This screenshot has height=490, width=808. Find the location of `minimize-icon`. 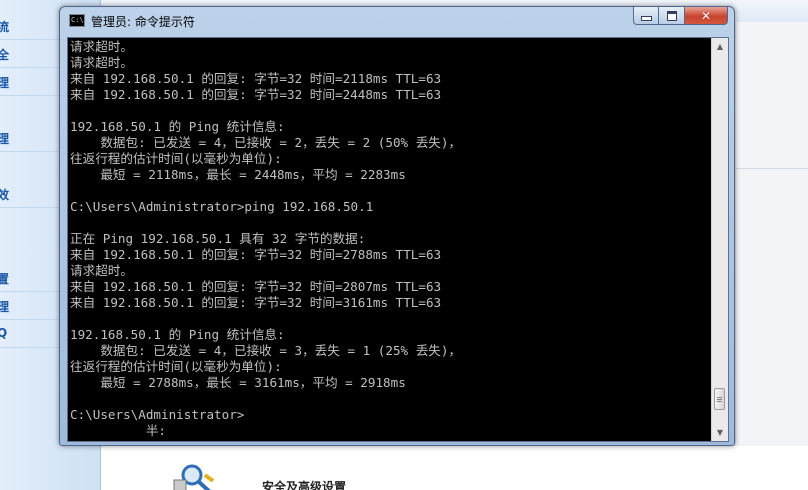

minimize-icon is located at coordinates (646, 18).